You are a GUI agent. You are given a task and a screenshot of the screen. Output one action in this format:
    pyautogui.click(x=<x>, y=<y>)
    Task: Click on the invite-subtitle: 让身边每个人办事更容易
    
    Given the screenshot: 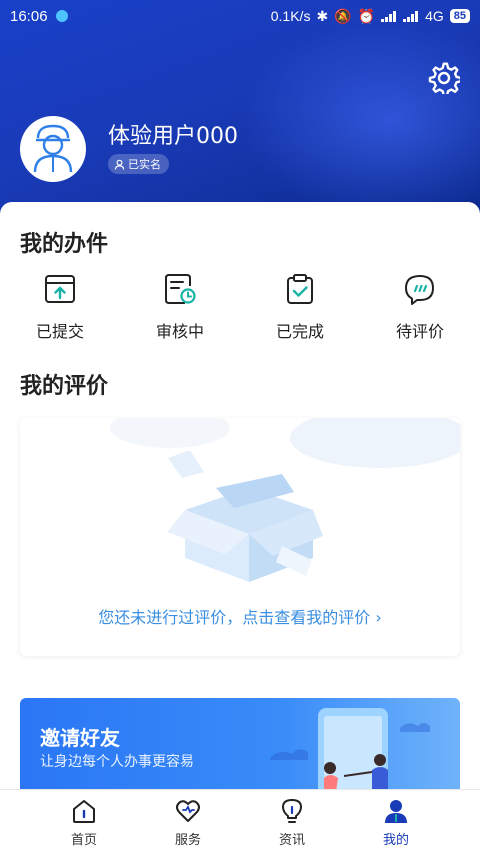 What is the action you would take?
    pyautogui.click(x=117, y=762)
    